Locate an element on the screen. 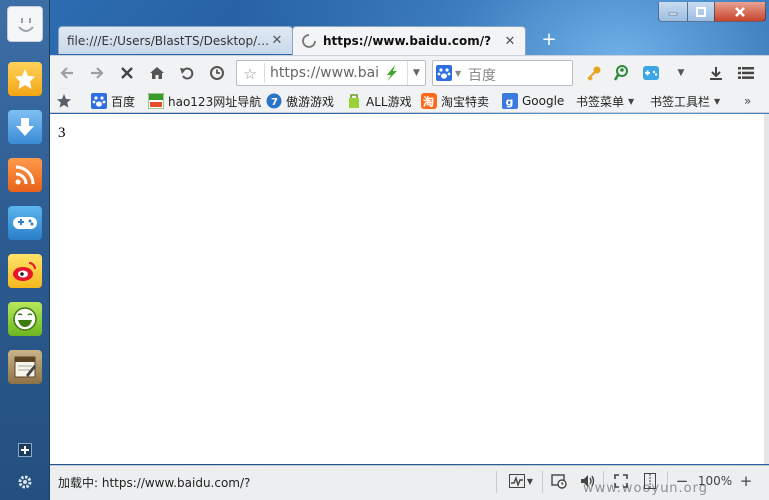 This screenshot has height=500, width=769. maximize-icon is located at coordinates (701, 11).